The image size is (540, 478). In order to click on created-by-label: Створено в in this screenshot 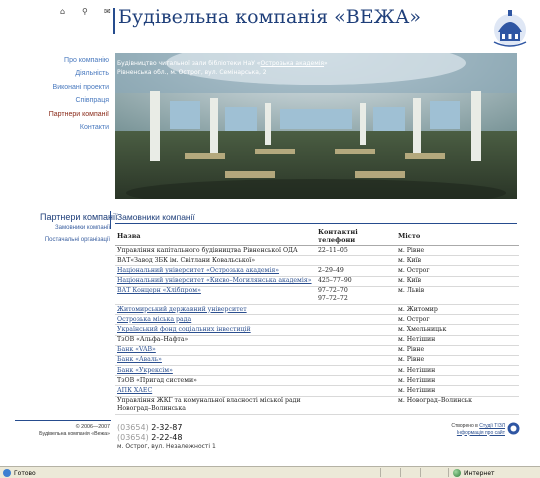, I will do `click(465, 426)`.